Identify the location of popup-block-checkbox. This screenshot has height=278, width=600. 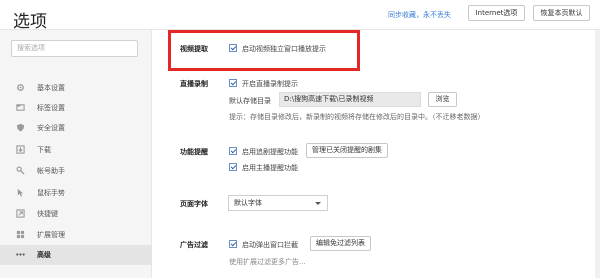
(233, 244).